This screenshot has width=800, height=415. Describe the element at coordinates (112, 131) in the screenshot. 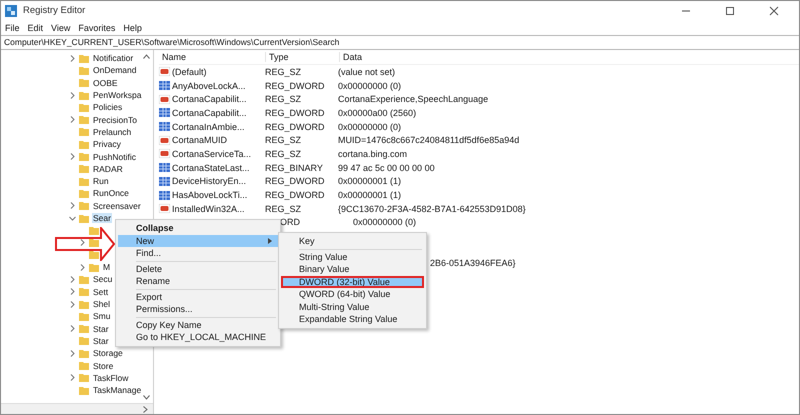

I see `tree-item: Prelaunch` at that location.